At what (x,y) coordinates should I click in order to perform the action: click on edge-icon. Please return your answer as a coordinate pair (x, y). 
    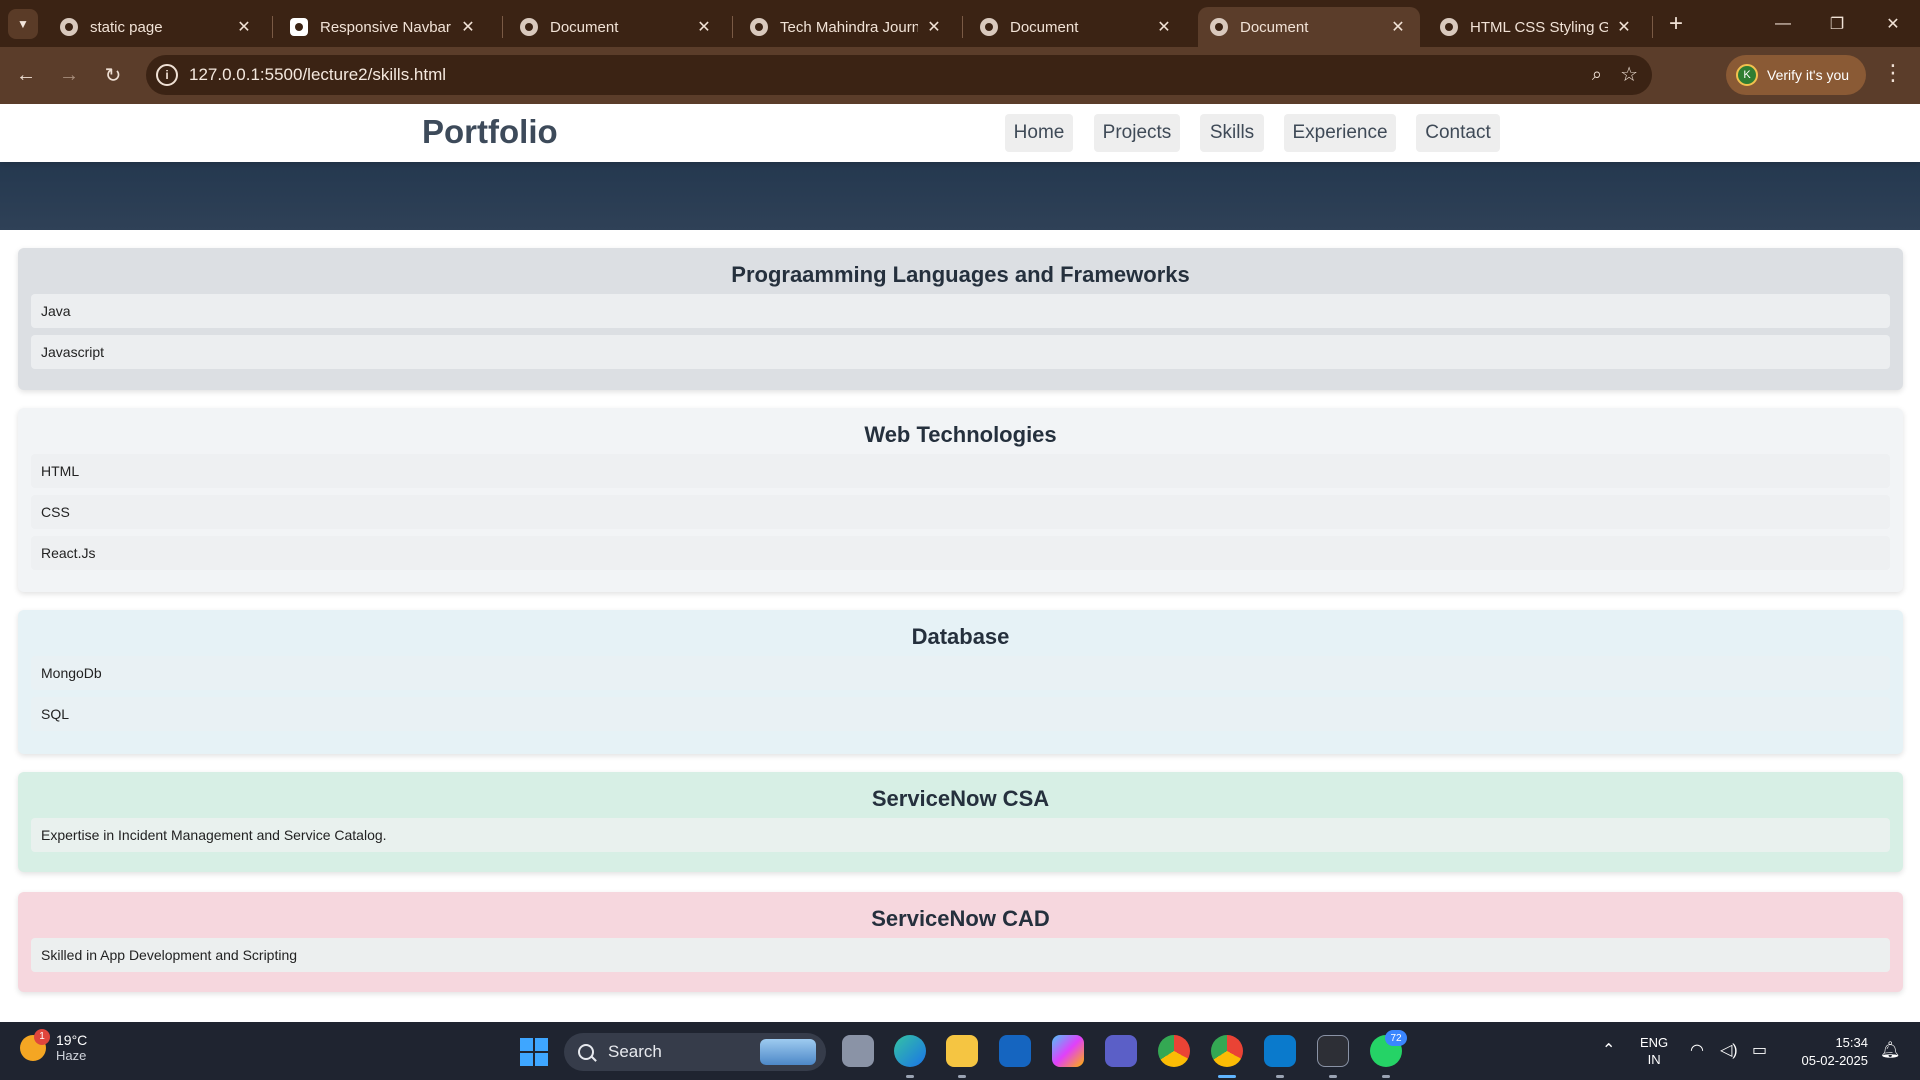
    Looking at the image, I should click on (910, 1051).